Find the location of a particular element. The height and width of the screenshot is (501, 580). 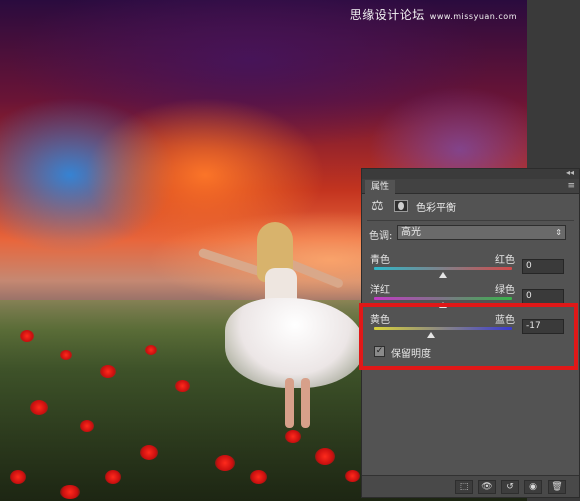

collapse-icon: ◂◂ is located at coordinates (570, 173).